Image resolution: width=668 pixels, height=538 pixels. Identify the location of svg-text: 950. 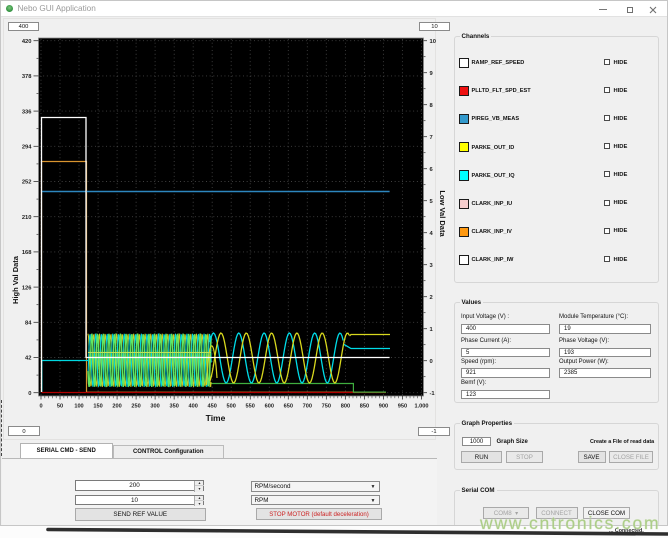
(402, 407).